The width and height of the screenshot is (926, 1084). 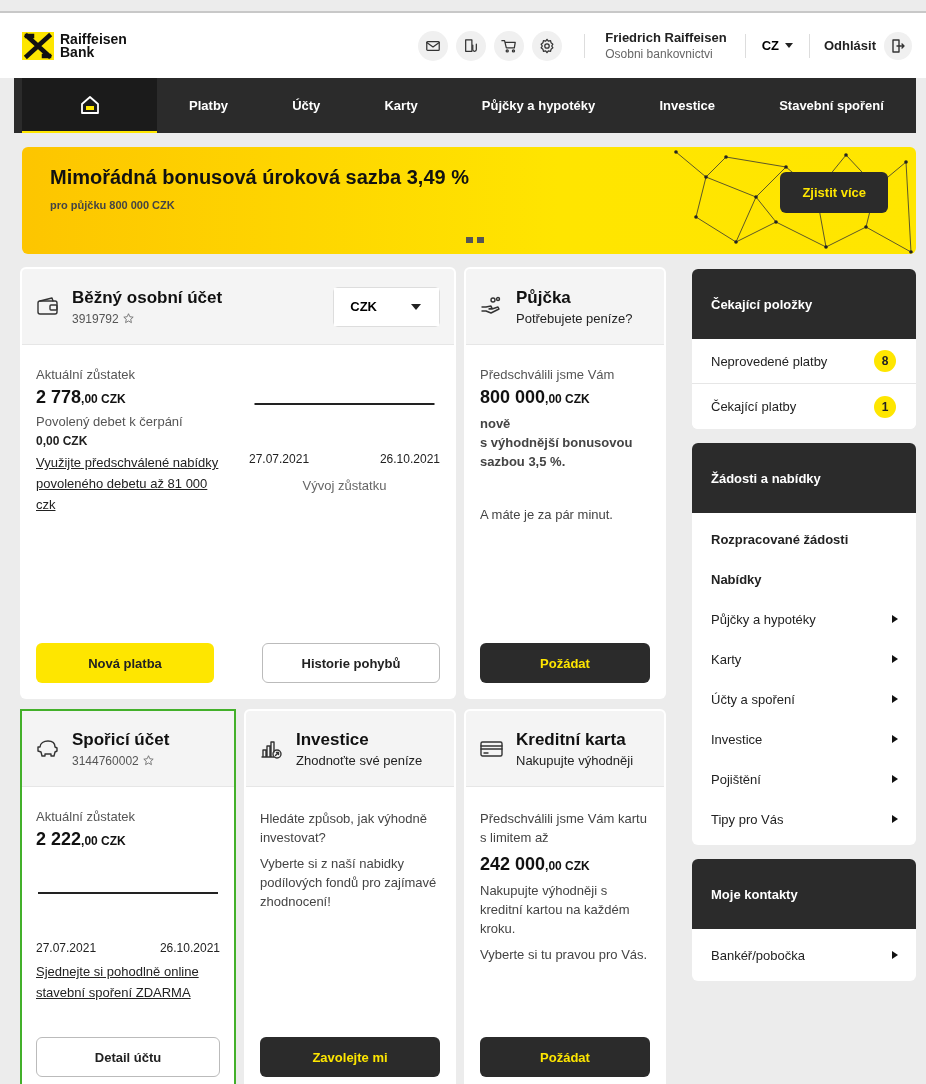 I want to click on piggy-bank-icon, so click(x=48, y=748).